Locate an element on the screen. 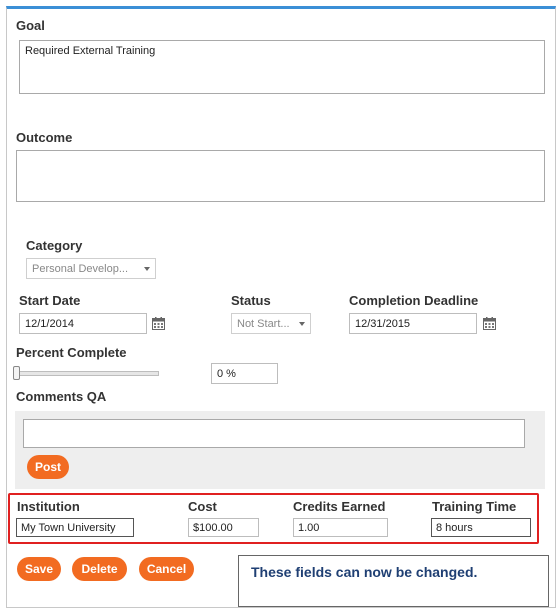 The width and height of the screenshot is (560, 614). percent-slider-track is located at coordinates (87, 373).